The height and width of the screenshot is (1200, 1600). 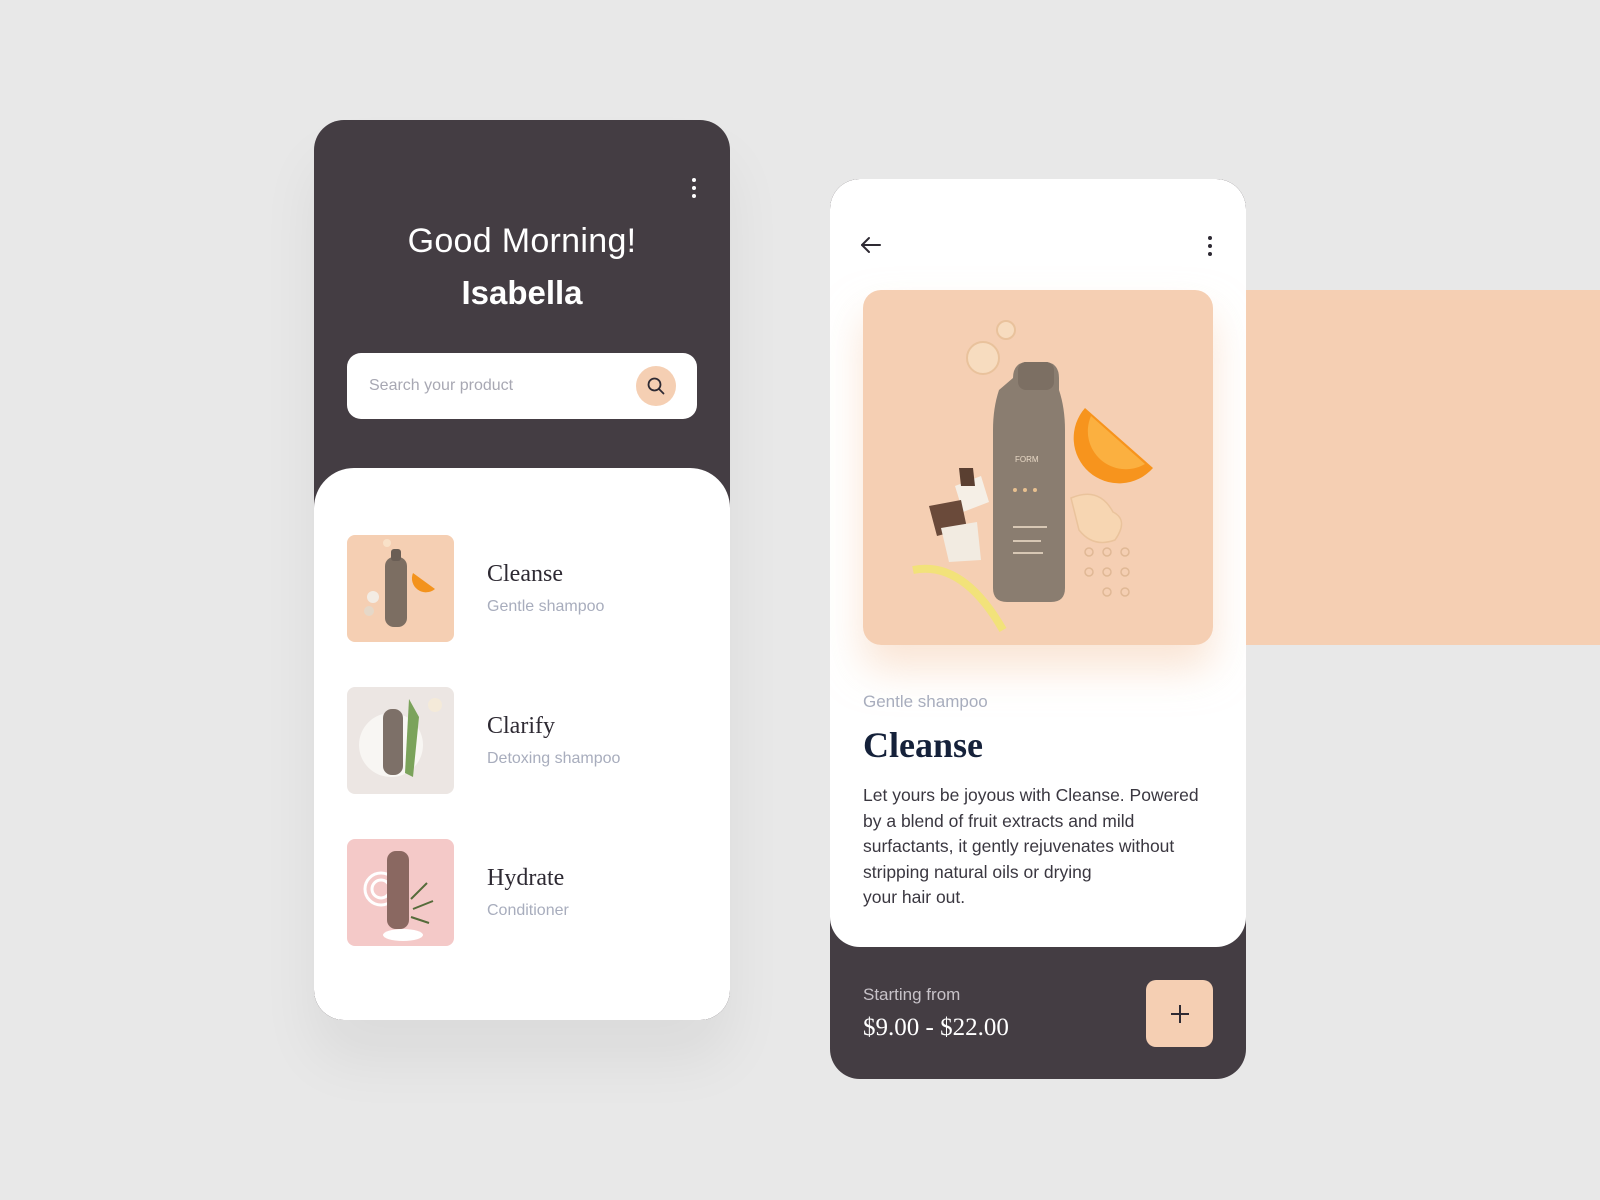 What do you see at coordinates (1038, 467) in the screenshot?
I see `product-hero-image: FORM` at bounding box center [1038, 467].